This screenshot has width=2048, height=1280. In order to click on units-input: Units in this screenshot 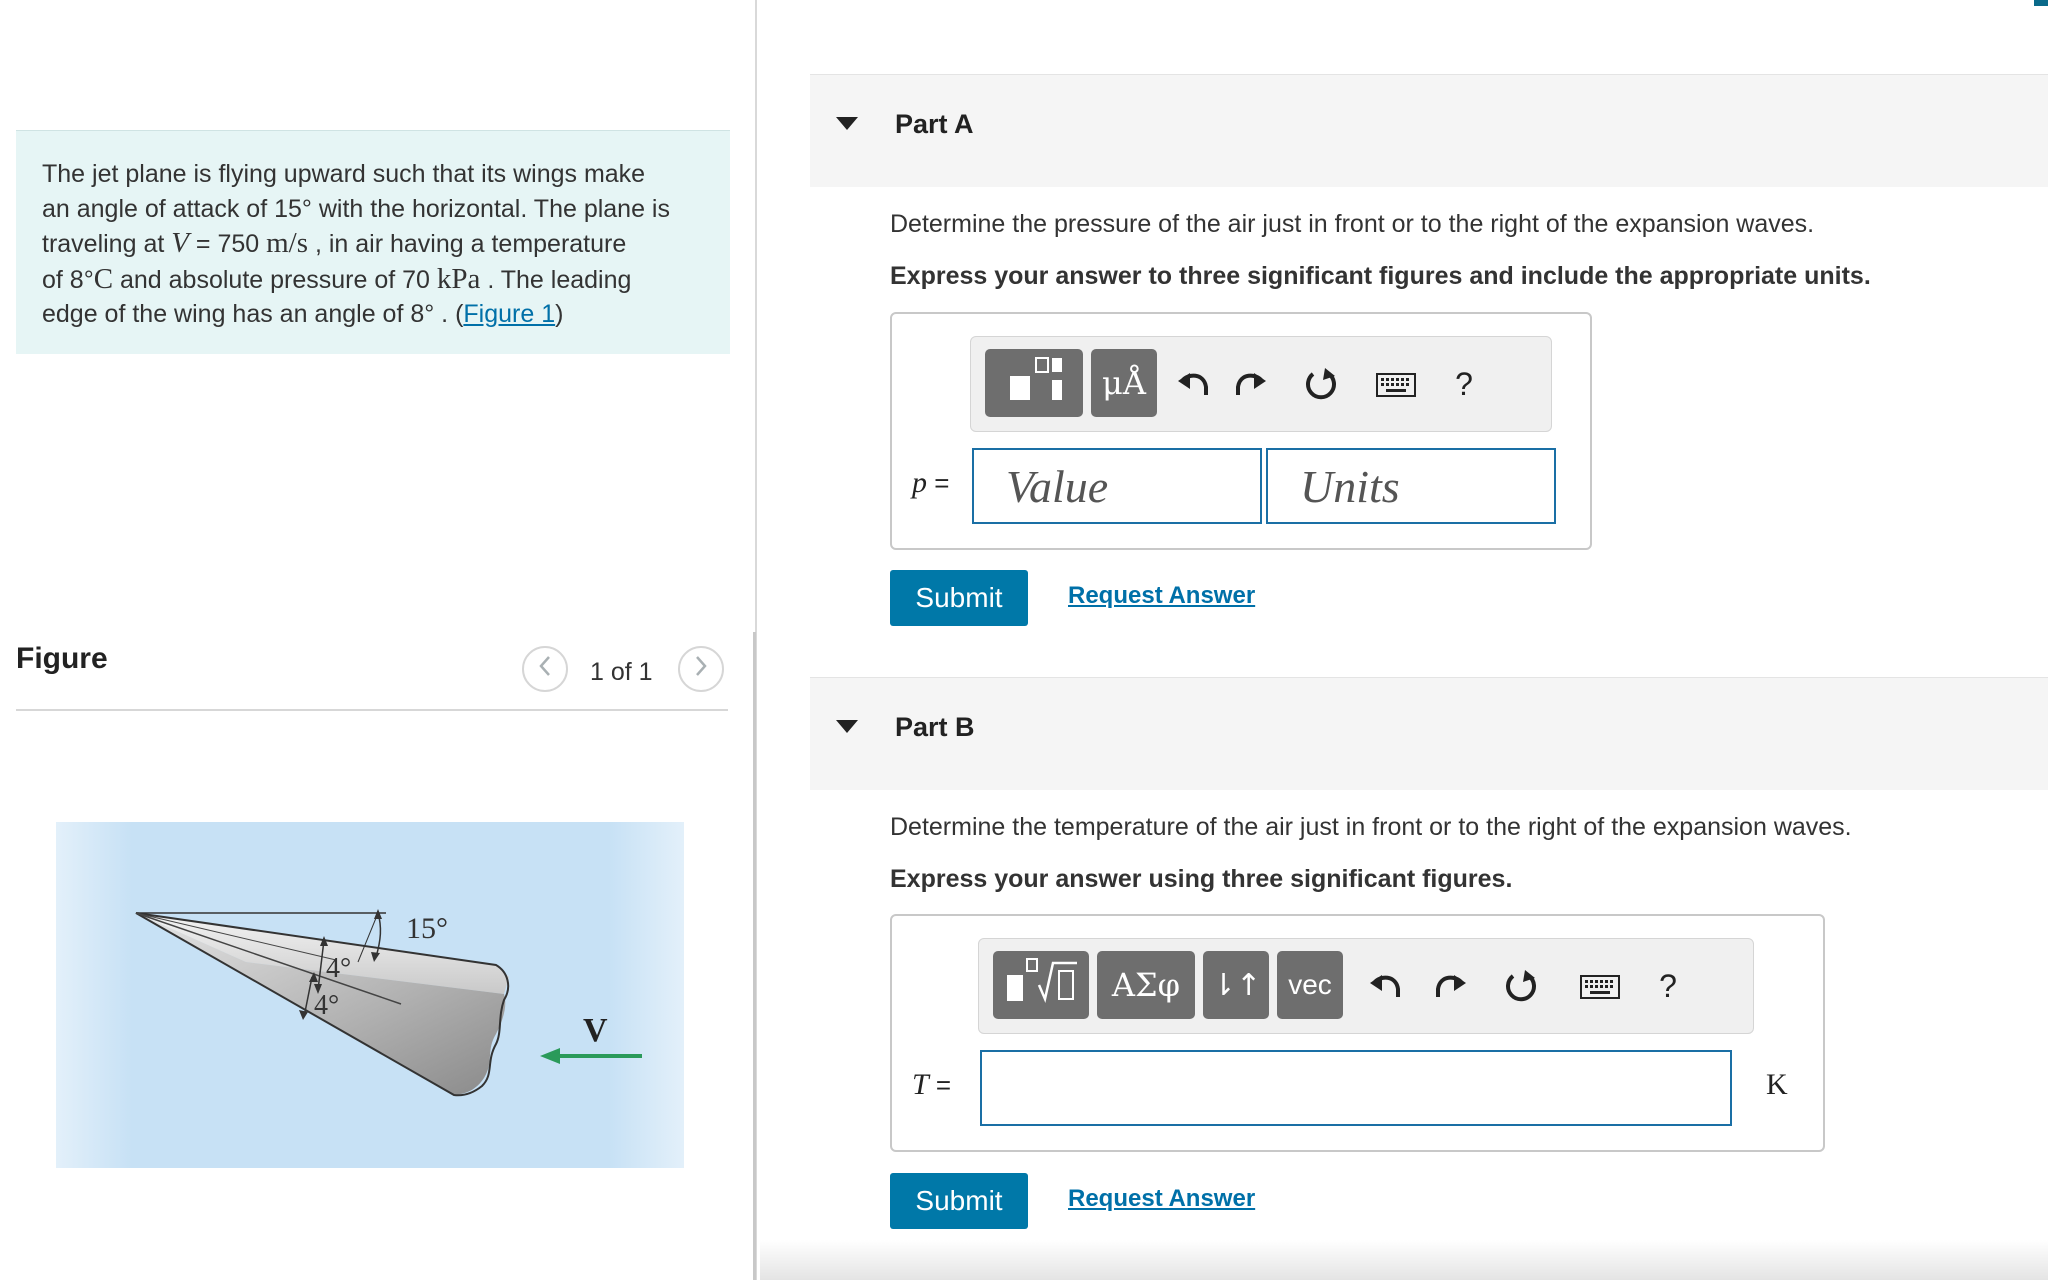, I will do `click(1411, 486)`.